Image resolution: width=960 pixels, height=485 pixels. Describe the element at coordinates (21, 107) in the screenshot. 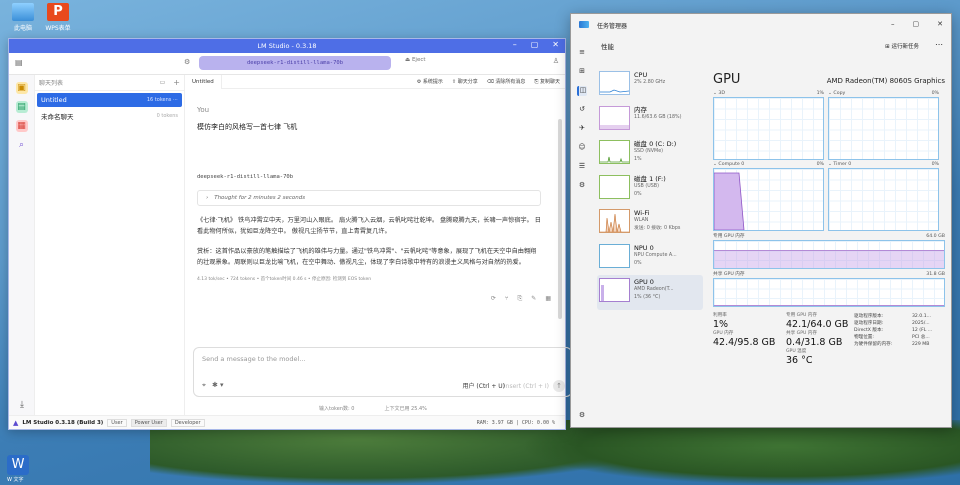

I see `developer-icon: ▤` at that location.